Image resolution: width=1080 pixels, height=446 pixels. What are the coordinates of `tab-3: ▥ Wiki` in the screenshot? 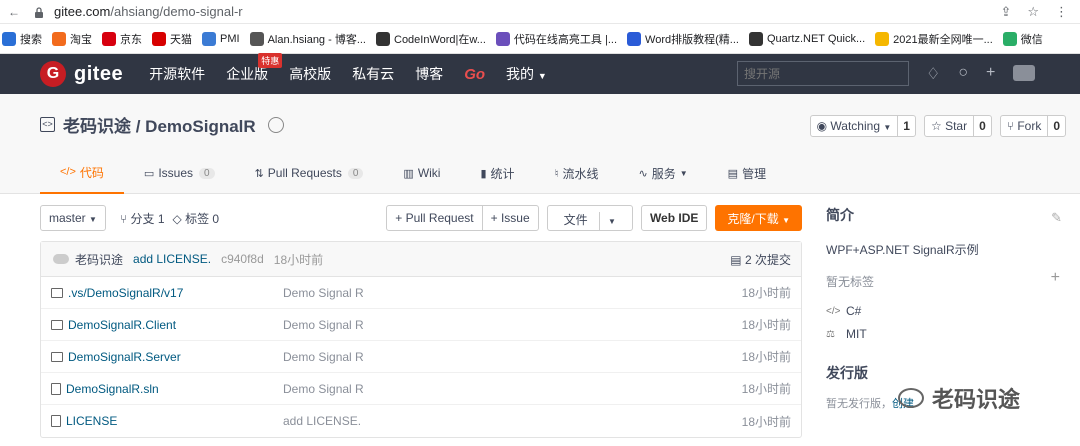 It's located at (421, 173).